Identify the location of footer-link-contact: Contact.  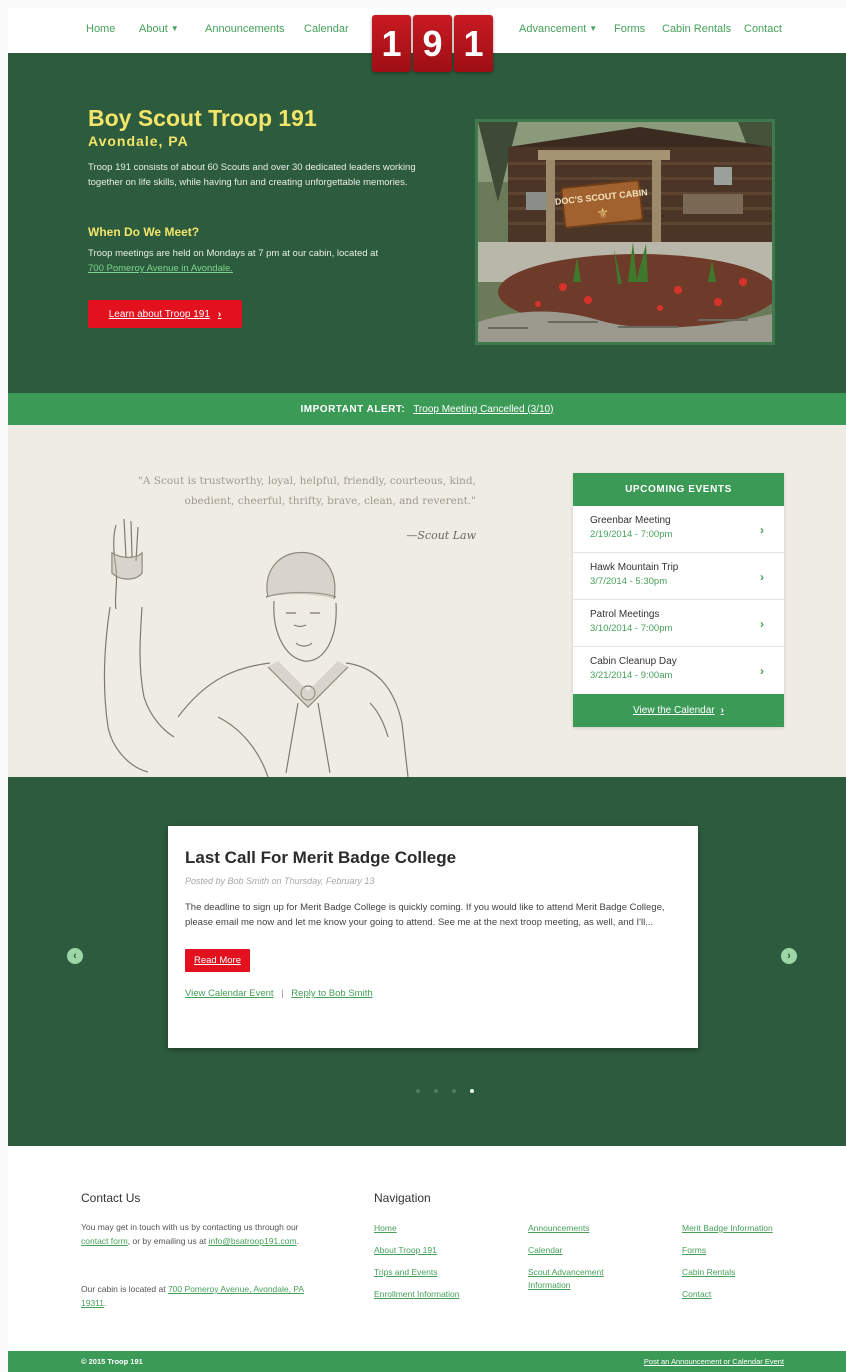
(696, 1294).